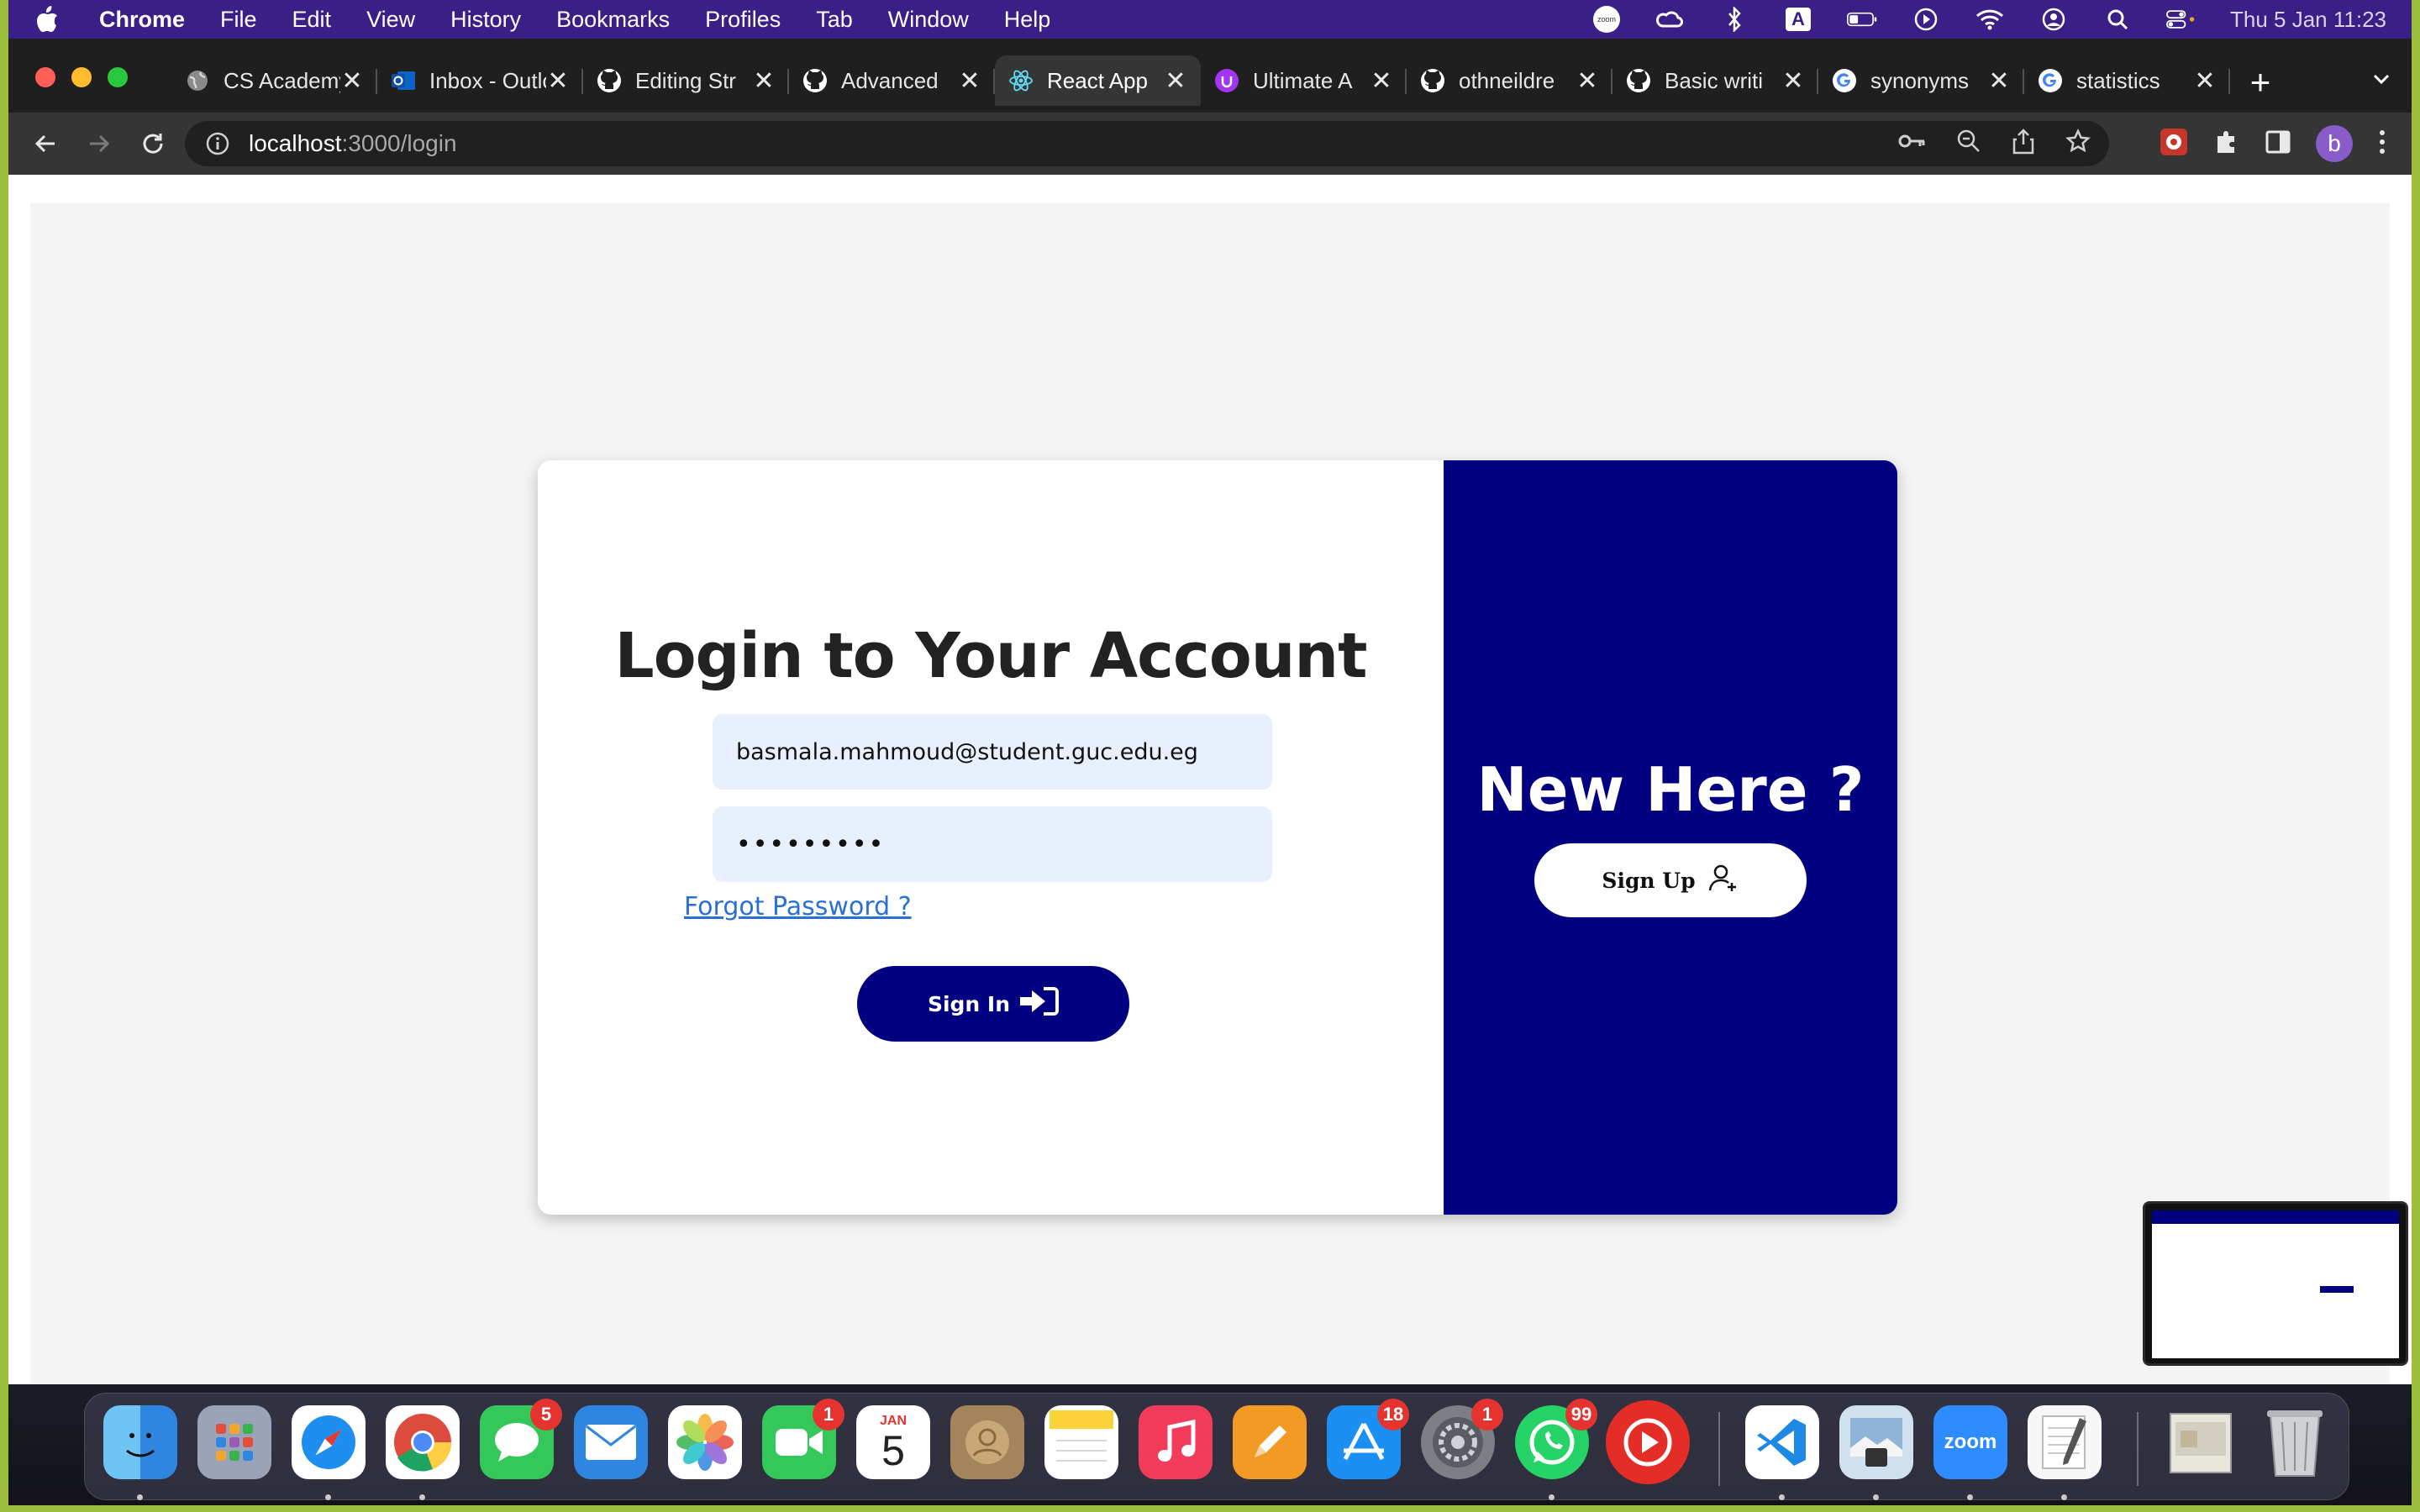  What do you see at coordinates (1176, 1442) in the screenshot?
I see `music-icon` at bounding box center [1176, 1442].